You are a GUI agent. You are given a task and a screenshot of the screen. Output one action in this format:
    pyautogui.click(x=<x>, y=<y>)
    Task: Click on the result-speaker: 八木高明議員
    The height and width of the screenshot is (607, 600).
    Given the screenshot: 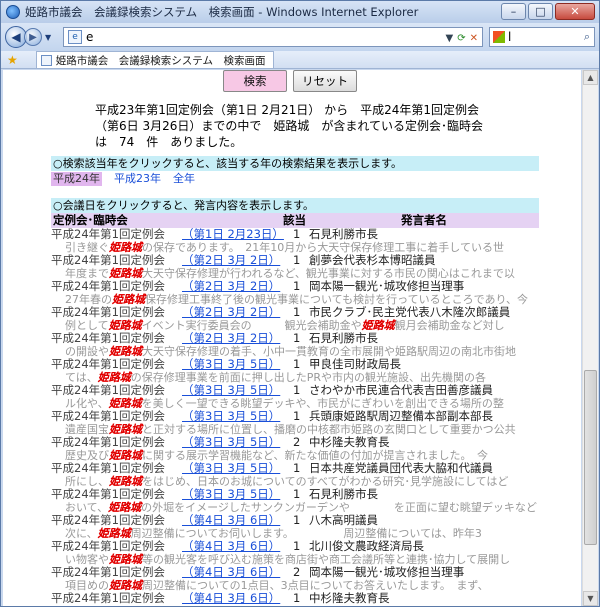 What is the action you would take?
    pyautogui.click(x=343, y=520)
    